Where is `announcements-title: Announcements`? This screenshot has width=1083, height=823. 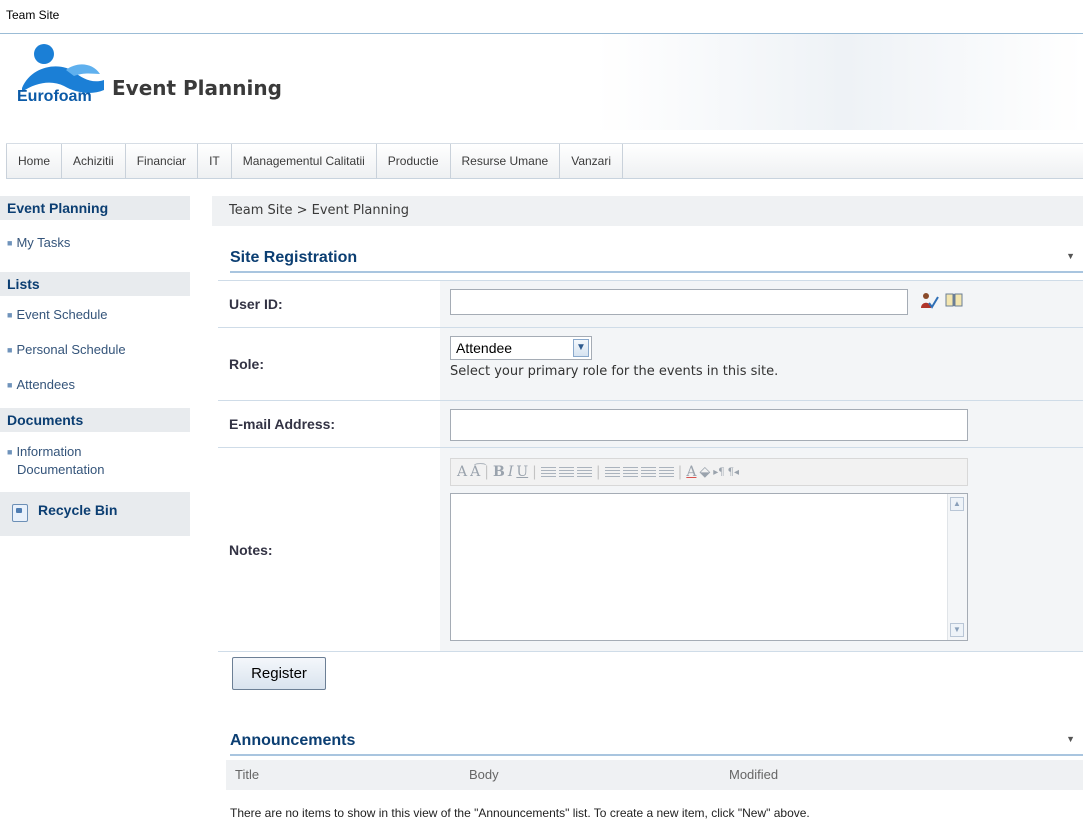
announcements-title: Announcements is located at coordinates (292, 740).